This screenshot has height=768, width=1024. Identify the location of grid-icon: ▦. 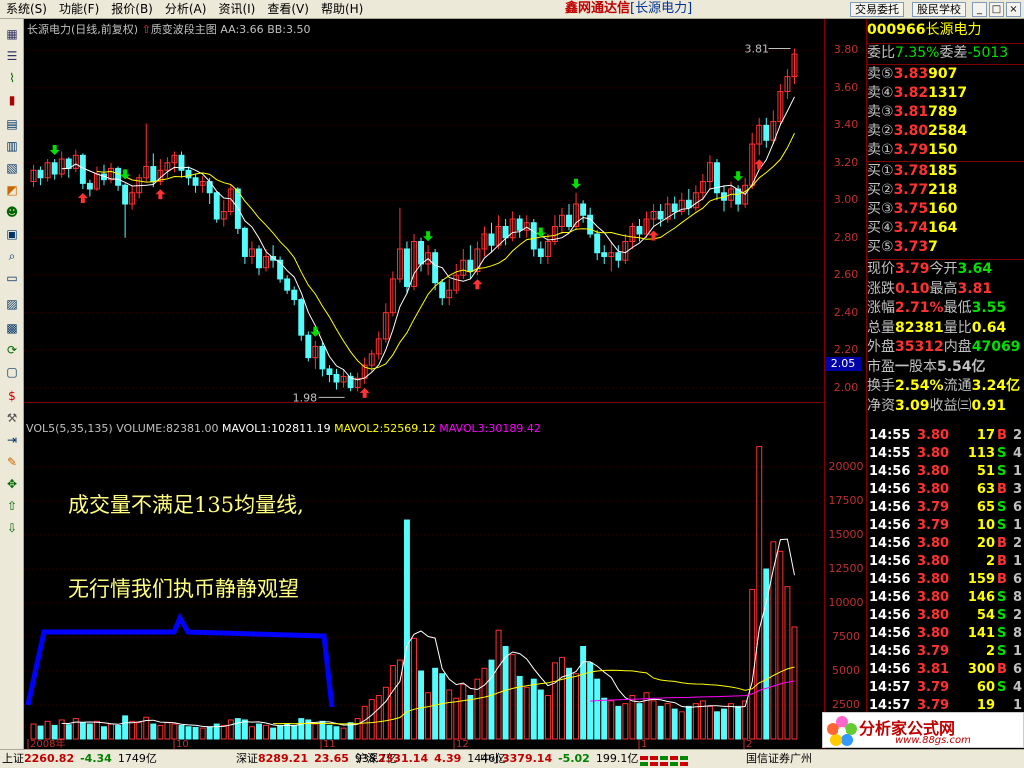
(12, 34).